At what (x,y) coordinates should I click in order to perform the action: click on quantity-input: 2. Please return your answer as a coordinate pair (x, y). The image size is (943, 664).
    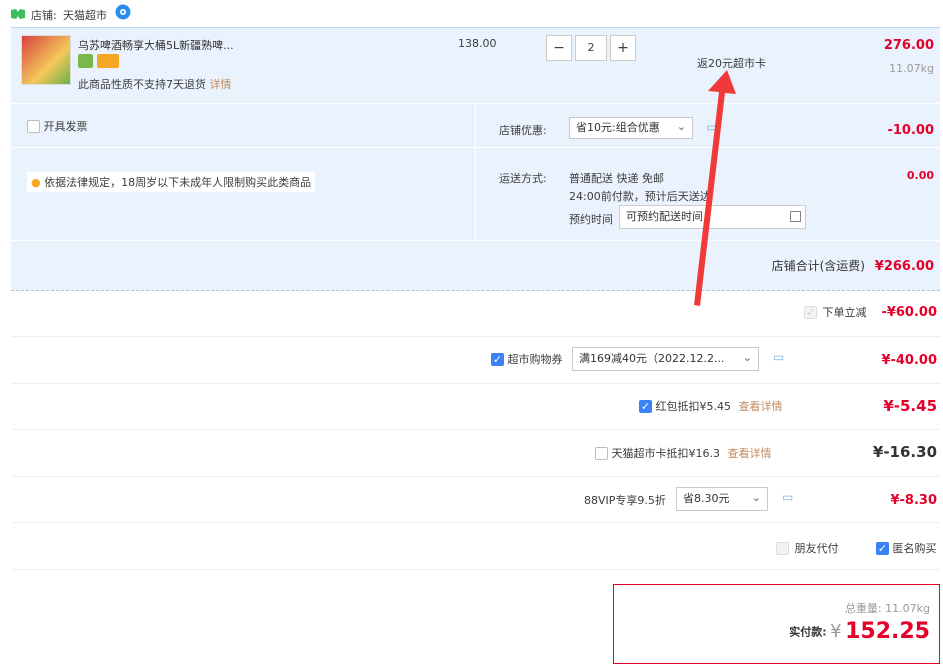
    Looking at the image, I should click on (591, 48).